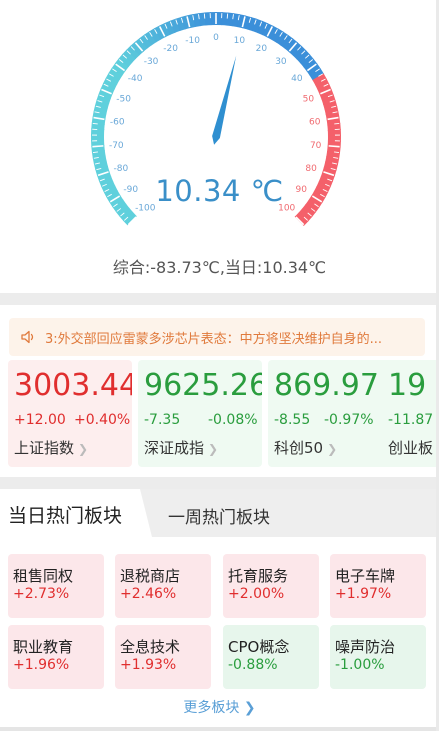  I want to click on index-name: 科创50 ❯, so click(306, 448).